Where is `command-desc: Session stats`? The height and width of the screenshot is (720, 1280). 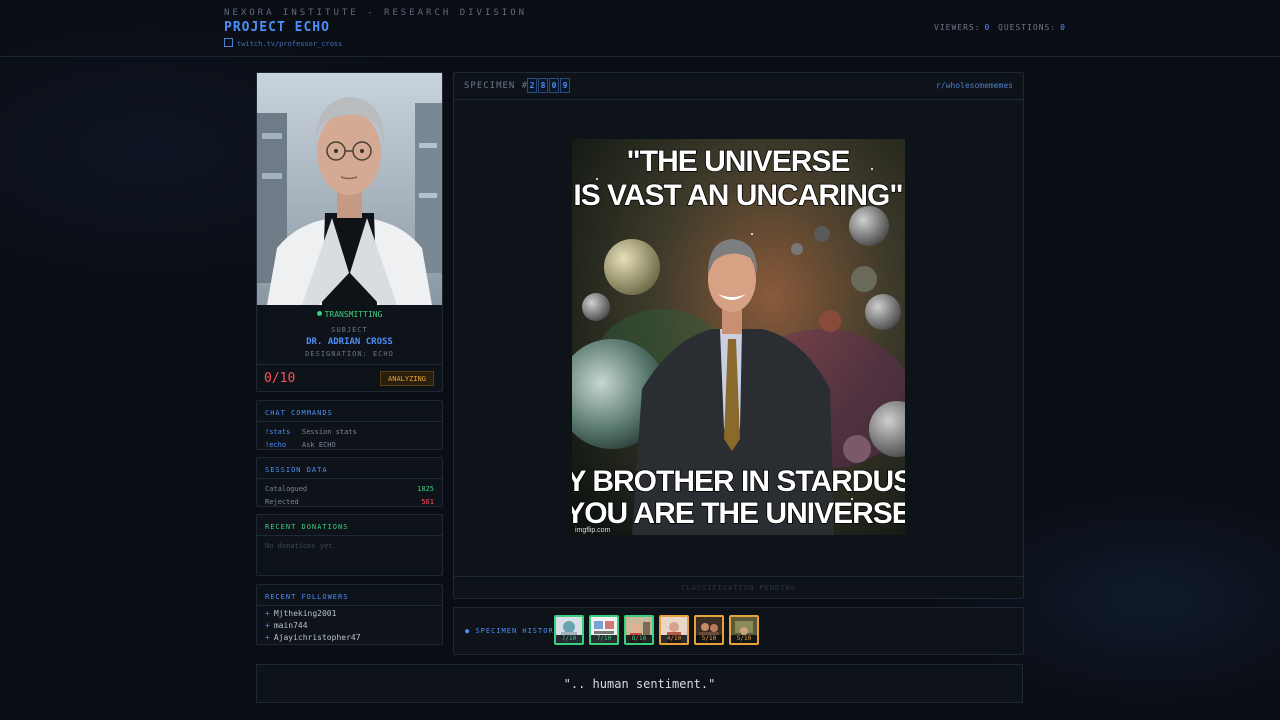
command-desc: Session stats is located at coordinates (329, 431).